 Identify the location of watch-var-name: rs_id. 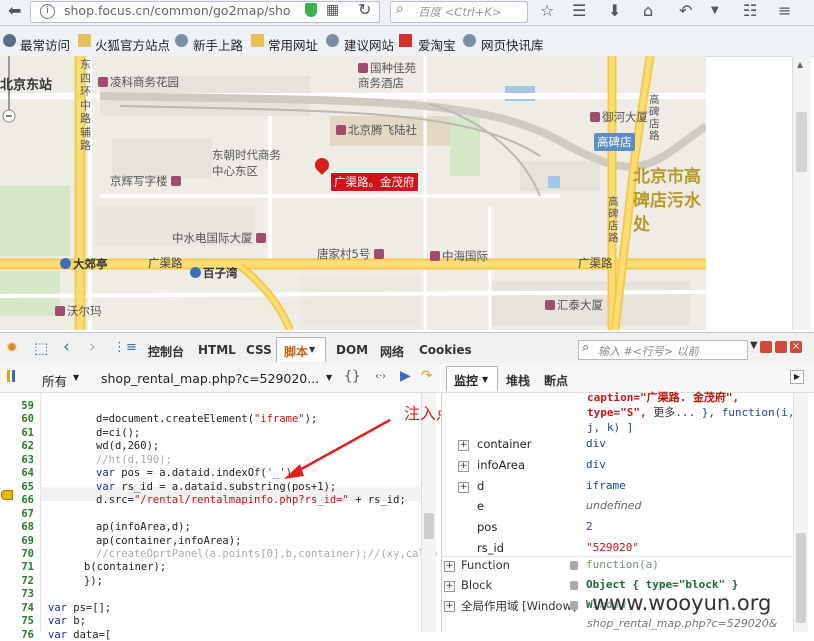
(490, 548).